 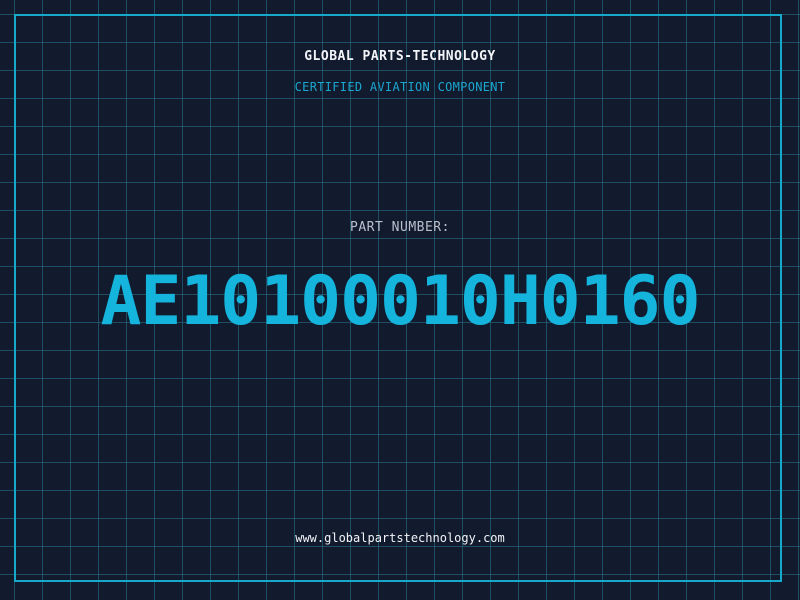 I want to click on part-number-value: AE10100010H0160, so click(x=400, y=301).